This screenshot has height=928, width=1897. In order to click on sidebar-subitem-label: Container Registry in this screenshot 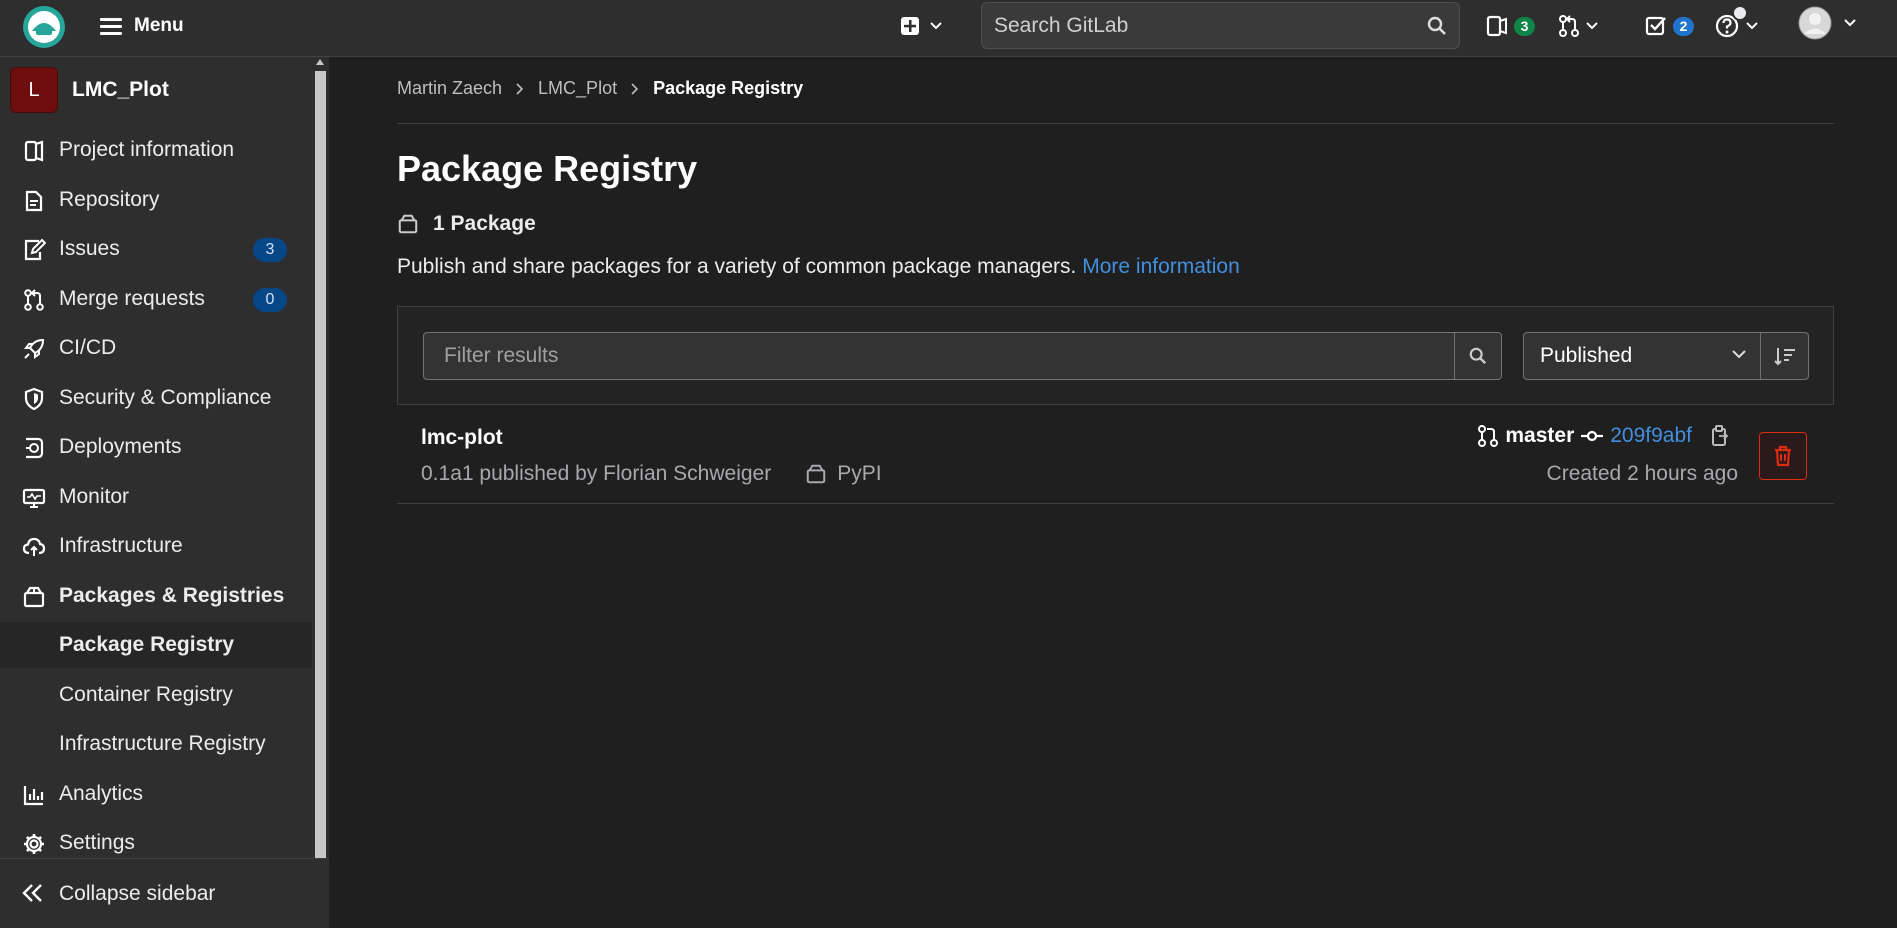, I will do `click(146, 694)`.